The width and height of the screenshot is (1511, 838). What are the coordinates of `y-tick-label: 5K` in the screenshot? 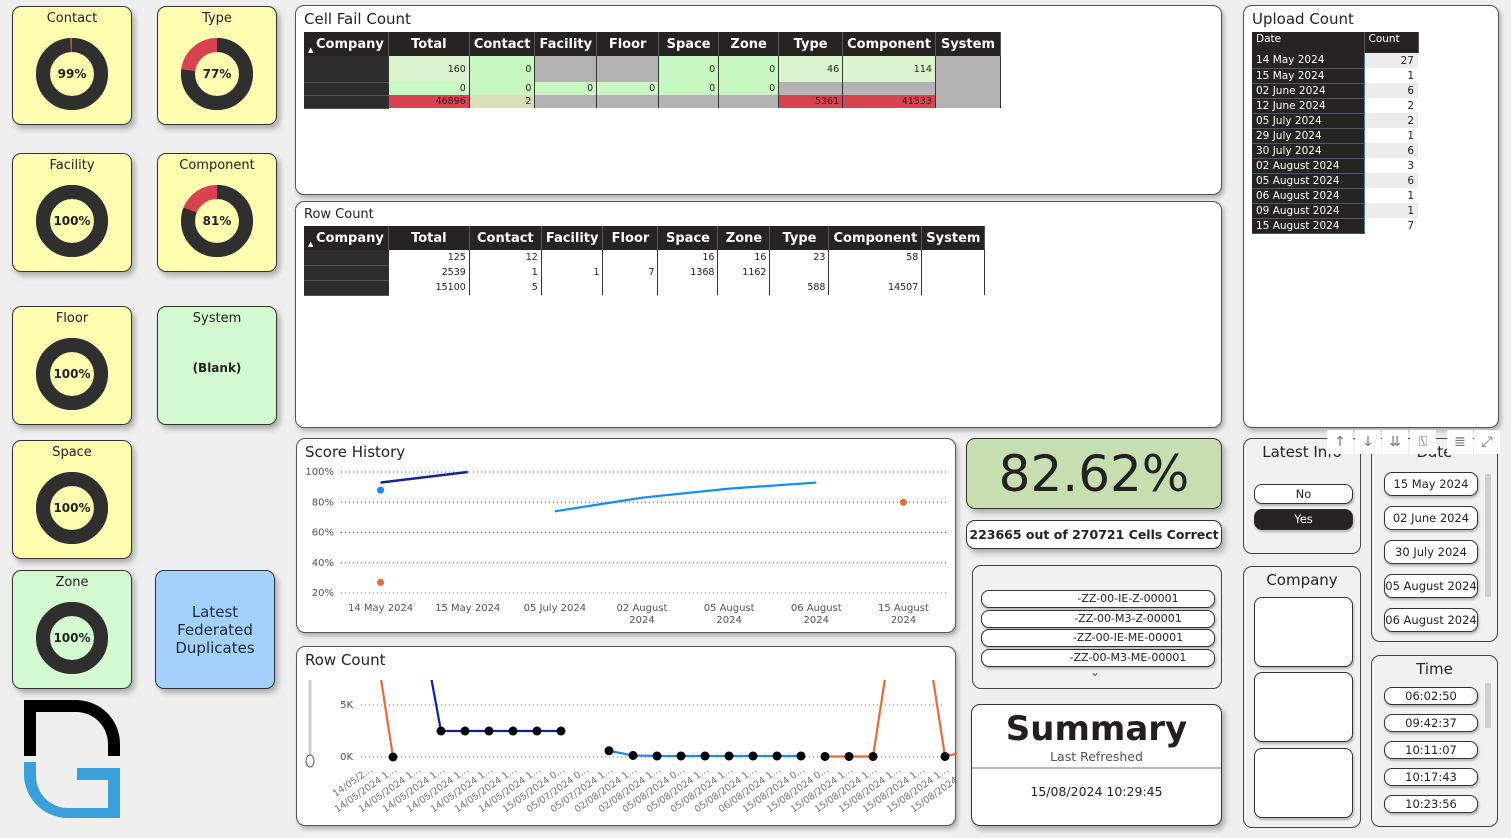 It's located at (346, 705).